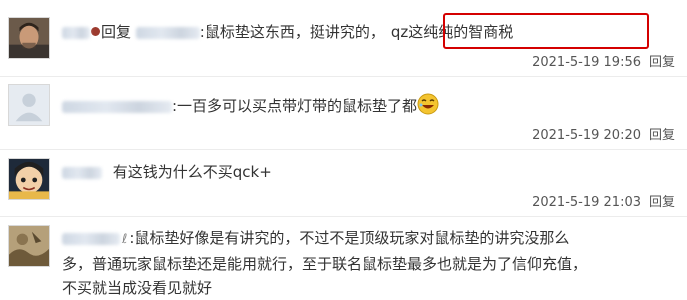 The width and height of the screenshot is (687, 300). I want to click on comment-line: :一百多可以买点带灯带的鼠标垫了都, so click(250, 105).